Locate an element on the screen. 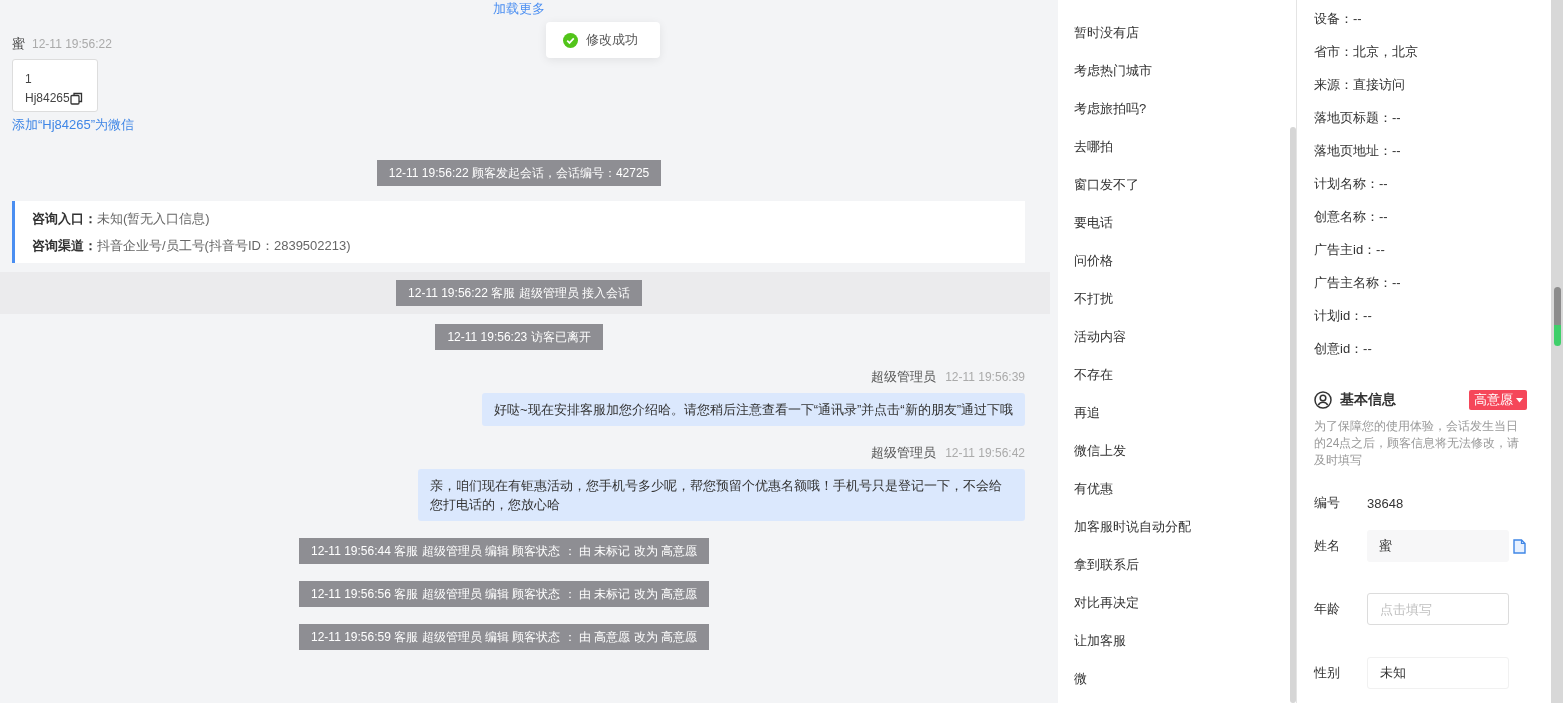  message-time: 12-11 19:56:22 is located at coordinates (72, 44).